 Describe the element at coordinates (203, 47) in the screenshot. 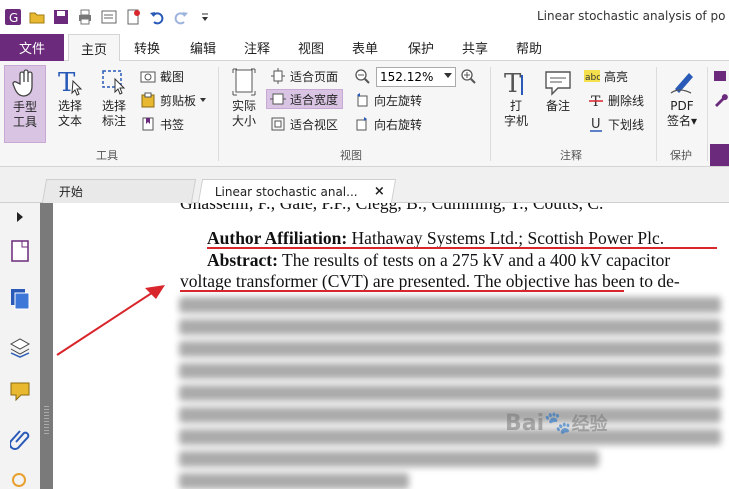

I see `tab-edit: 编辑` at that location.